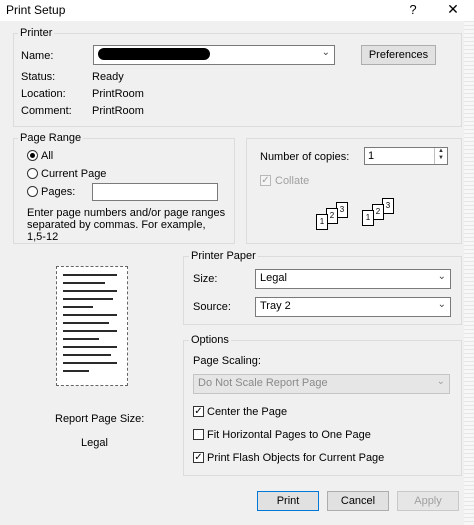 Image resolution: width=474 pixels, height=525 pixels. What do you see at coordinates (273, 278) in the screenshot?
I see `paper-size-value: Legal` at bounding box center [273, 278].